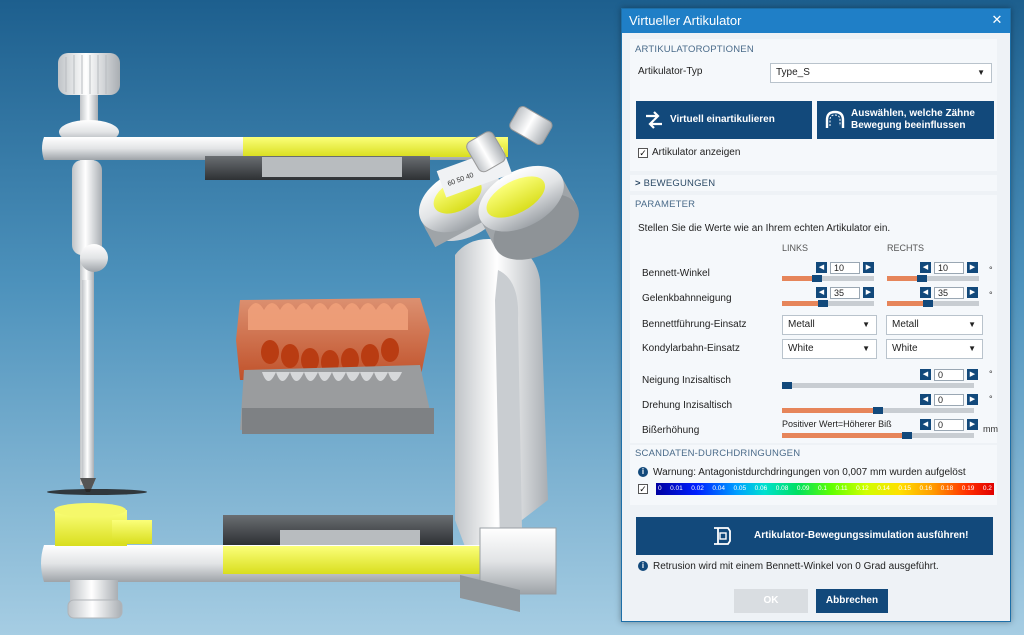 The image size is (1024, 635). Describe the element at coordinates (972, 399) in the screenshot. I see `incisal-rotation-increment: ▶` at that location.